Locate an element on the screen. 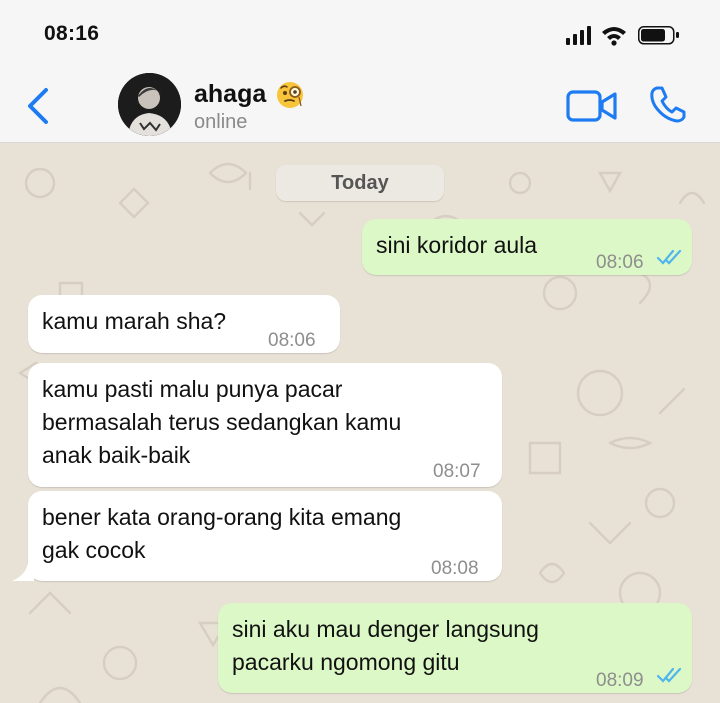 The height and width of the screenshot is (703, 720). message-time: 08:07 is located at coordinates (457, 471).